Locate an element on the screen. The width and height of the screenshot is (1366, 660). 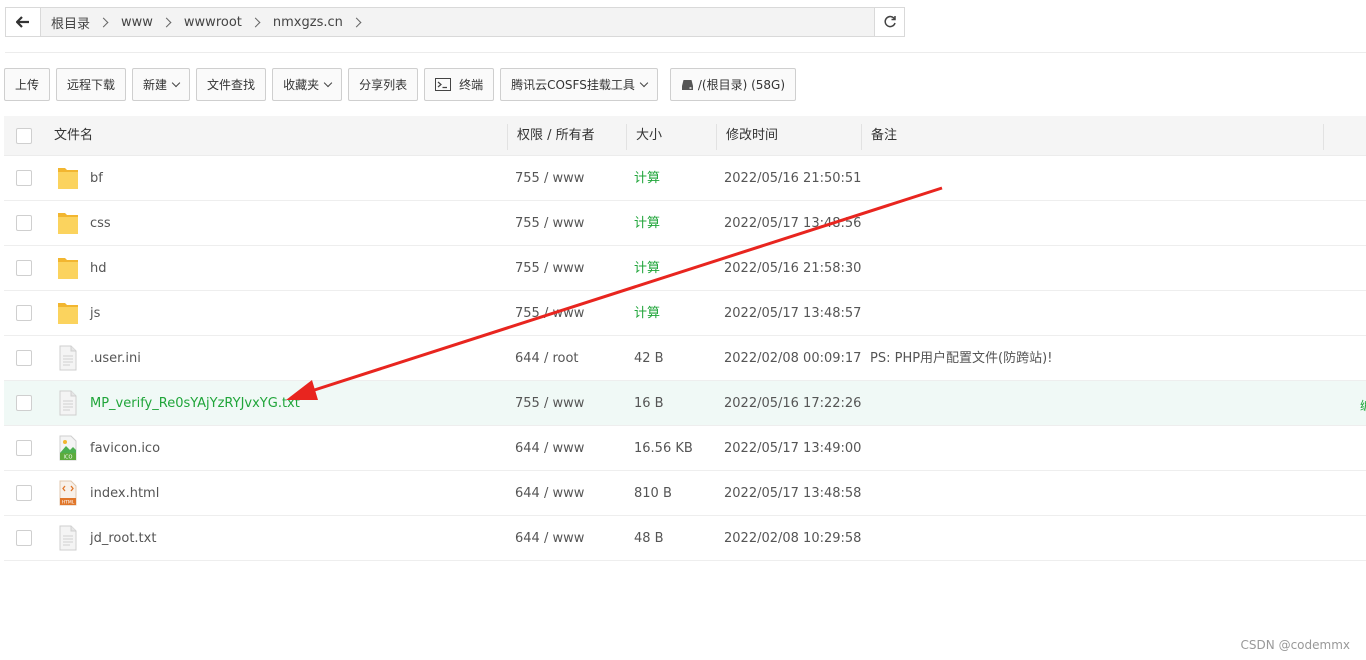
refresh-button is located at coordinates (889, 22).